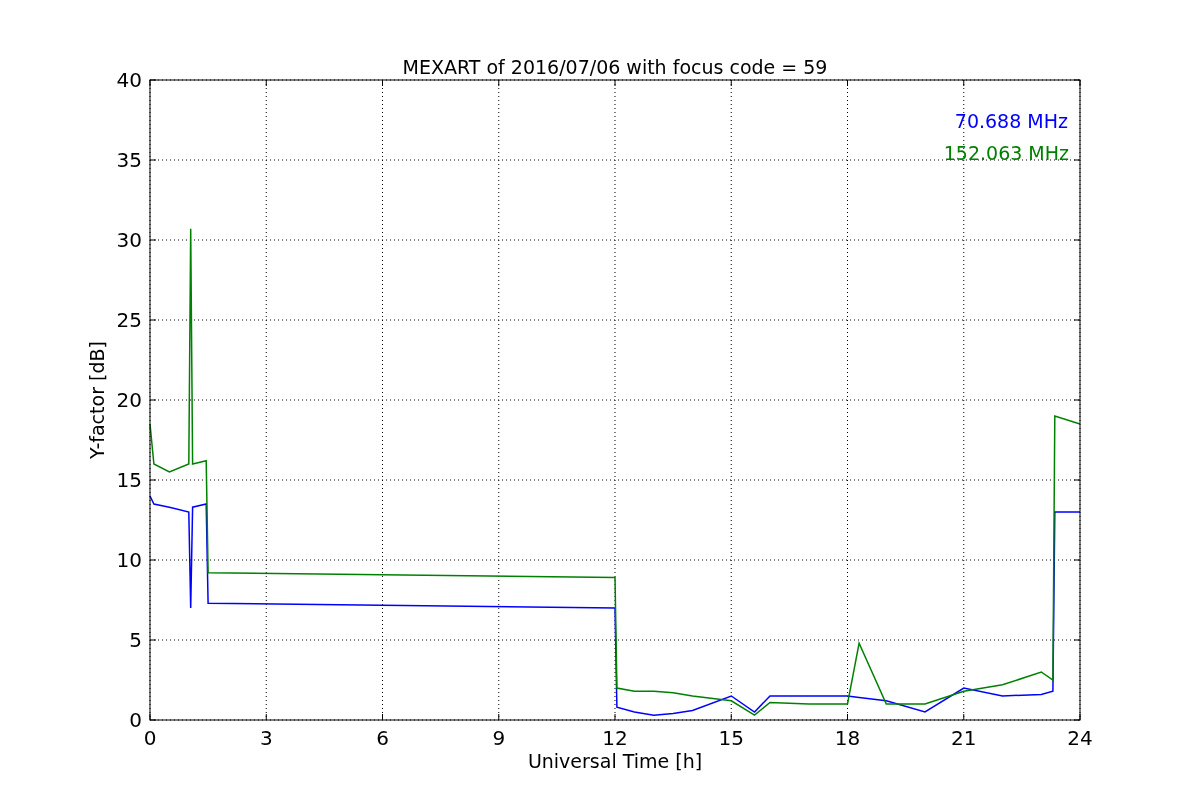 The height and width of the screenshot is (800, 1200). Describe the element at coordinates (615, 738) in the screenshot. I see `tick-label: 12` at that location.